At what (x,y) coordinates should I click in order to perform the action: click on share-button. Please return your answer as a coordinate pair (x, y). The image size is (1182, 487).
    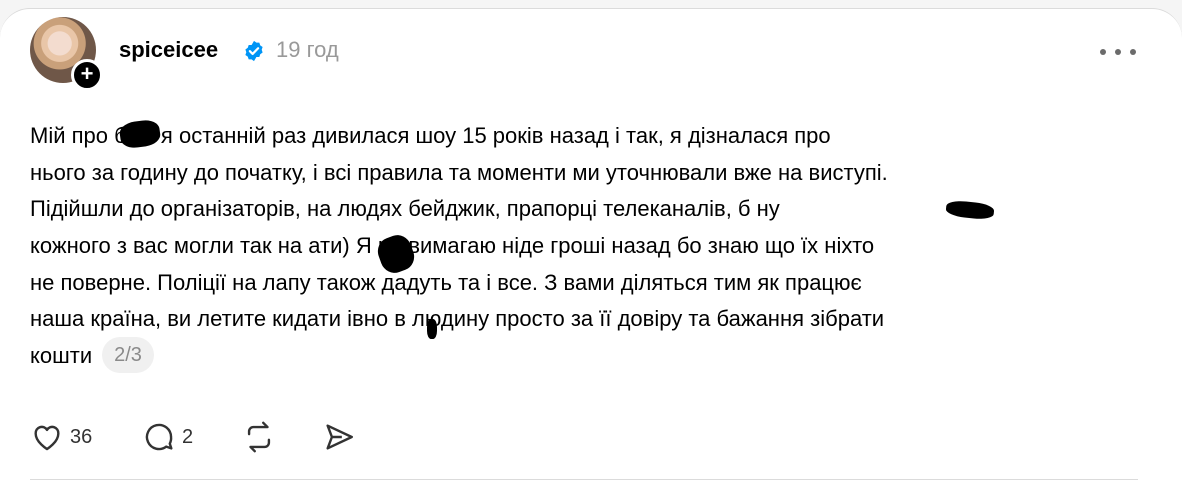
    Looking at the image, I should click on (339, 437).